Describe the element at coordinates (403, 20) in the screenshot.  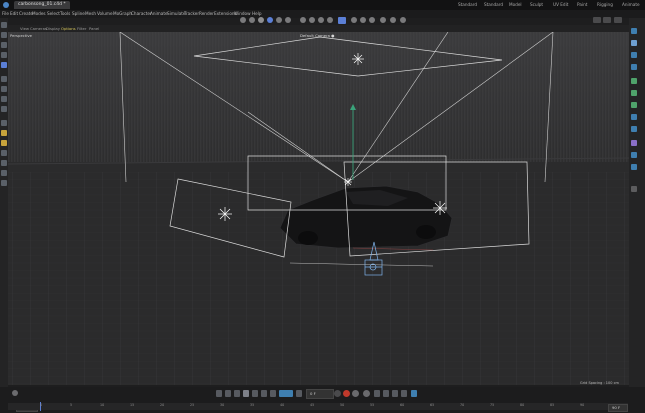
I see `render-settings-icon` at that location.